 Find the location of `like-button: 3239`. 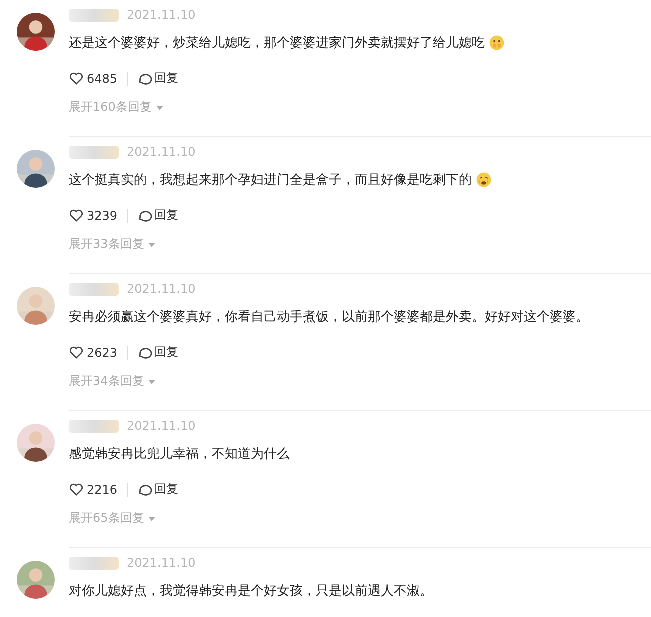

like-button: 3239 is located at coordinates (93, 215).